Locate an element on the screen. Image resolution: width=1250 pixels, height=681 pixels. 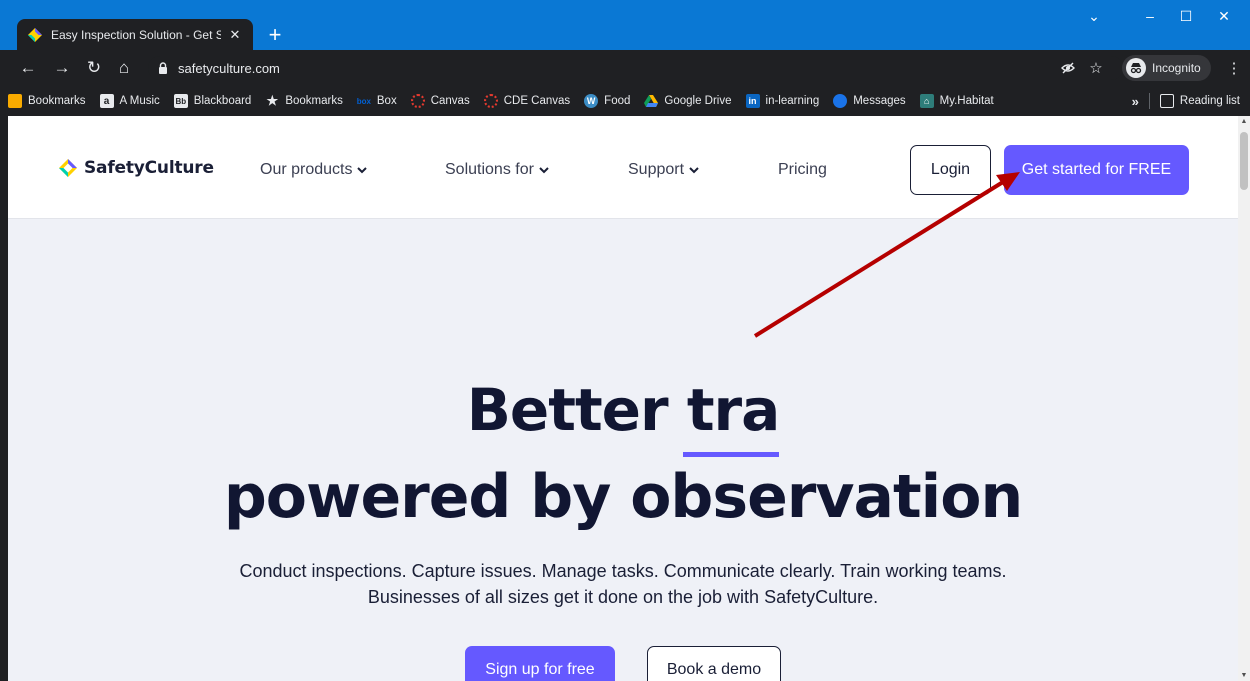
minimize-icon: – is located at coordinates (1150, 16).